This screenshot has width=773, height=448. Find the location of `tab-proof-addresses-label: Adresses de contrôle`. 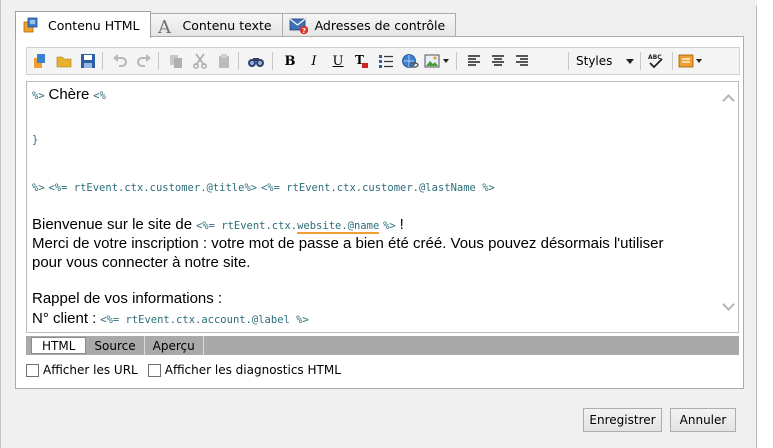

tab-proof-addresses-label: Adresses de contrôle is located at coordinates (380, 25).